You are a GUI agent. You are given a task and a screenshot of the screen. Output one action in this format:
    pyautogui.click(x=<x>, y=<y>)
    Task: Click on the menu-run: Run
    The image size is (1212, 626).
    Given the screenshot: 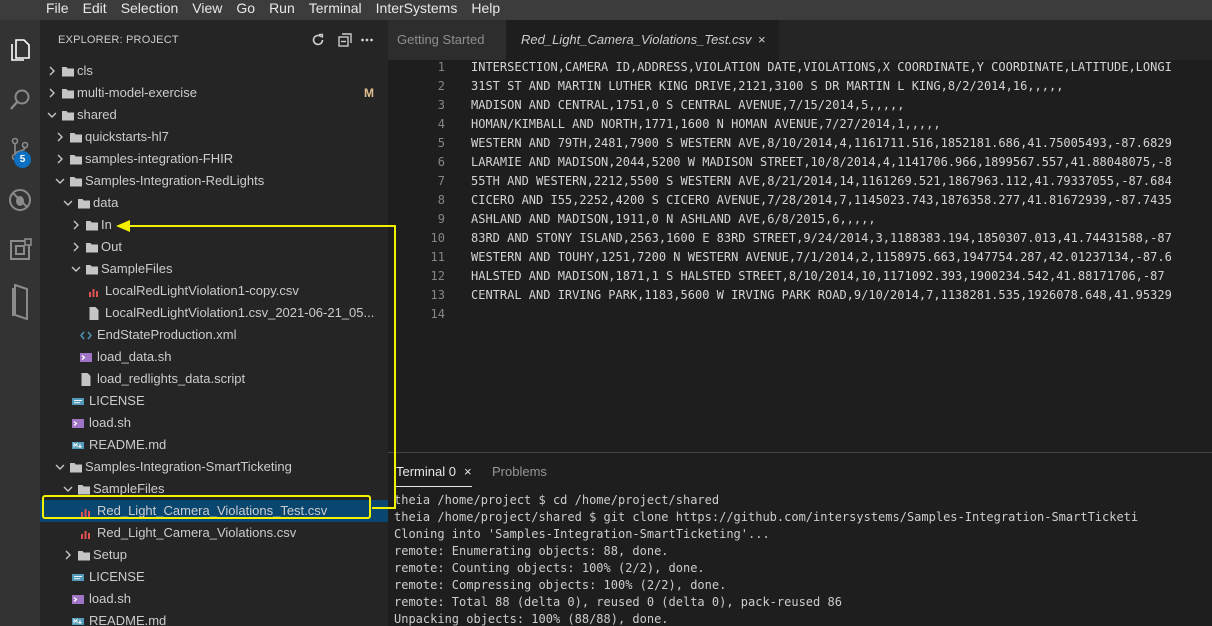 What is the action you would take?
    pyautogui.click(x=282, y=10)
    